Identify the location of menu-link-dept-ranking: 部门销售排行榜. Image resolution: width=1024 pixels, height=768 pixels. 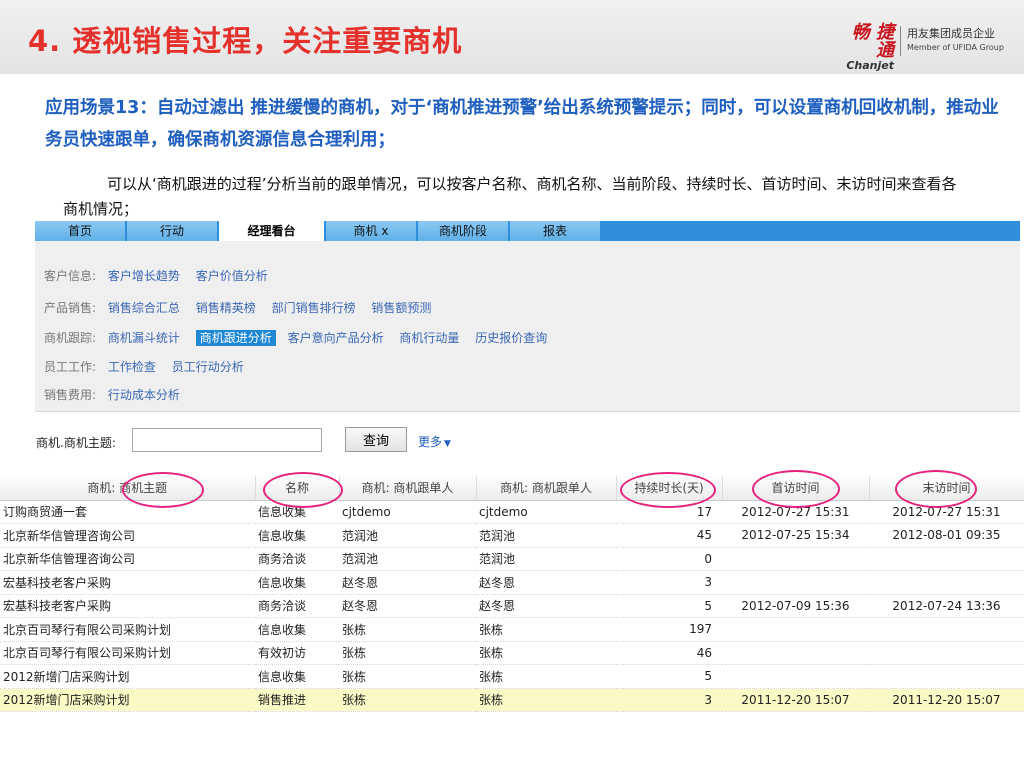
(314, 308).